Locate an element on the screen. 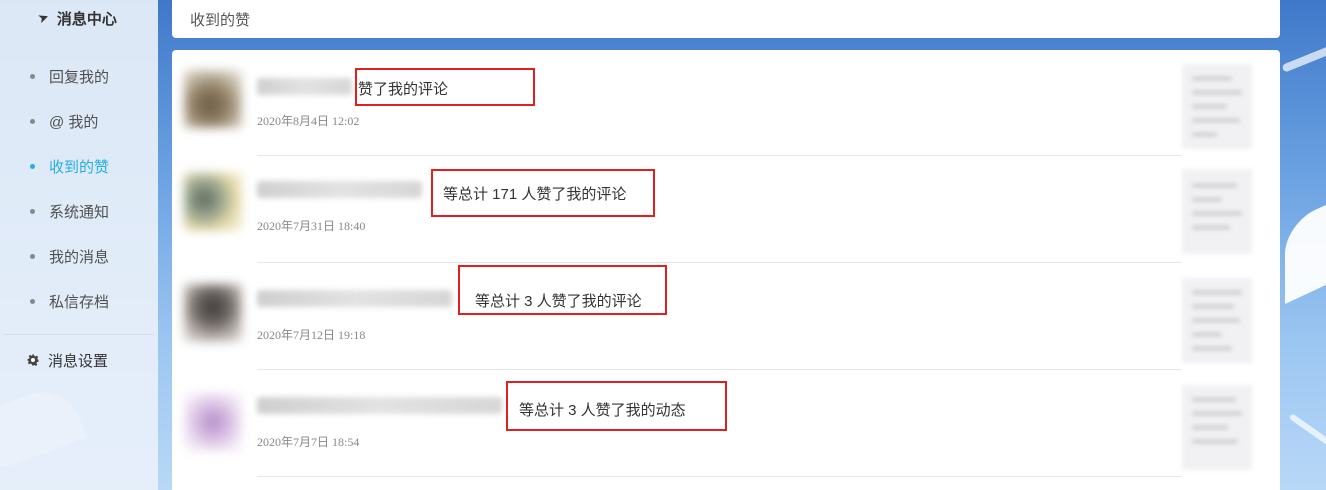  sidebar-item-label: 回复我的 is located at coordinates (79, 77).